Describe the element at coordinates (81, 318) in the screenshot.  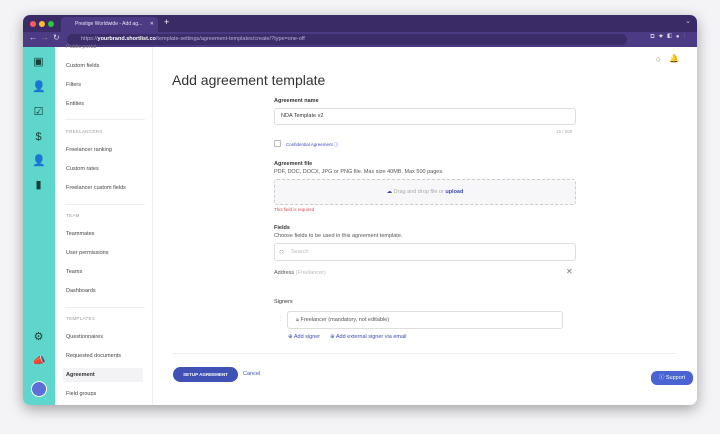
I see `section-heading: TEMPLATES` at that location.